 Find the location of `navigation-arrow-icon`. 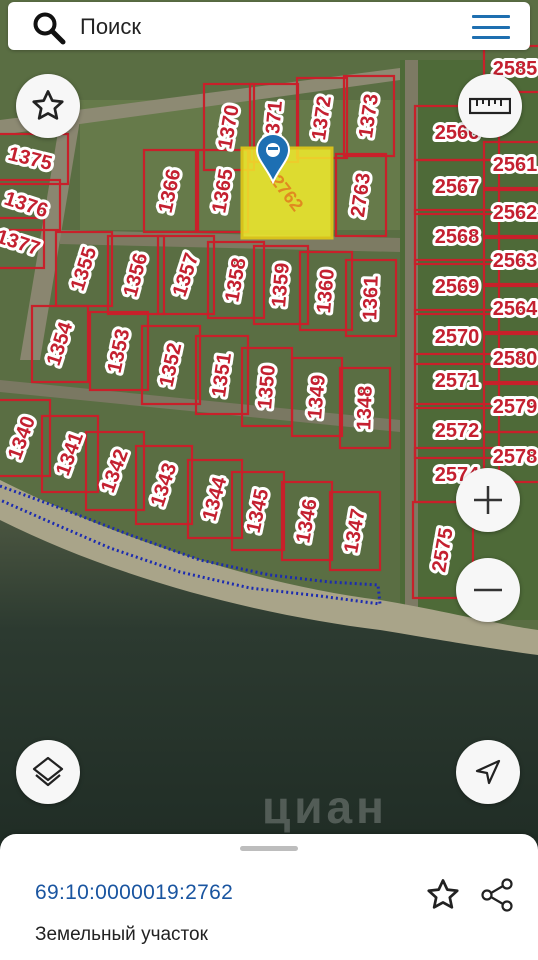

navigation-arrow-icon is located at coordinates (488, 772).